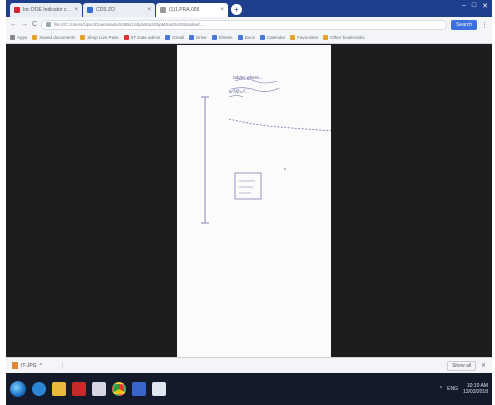 The height and width of the screenshot is (405, 495). Describe the element at coordinates (344, 37) in the screenshot. I see `bookmark-item: Other bookmarks` at that location.